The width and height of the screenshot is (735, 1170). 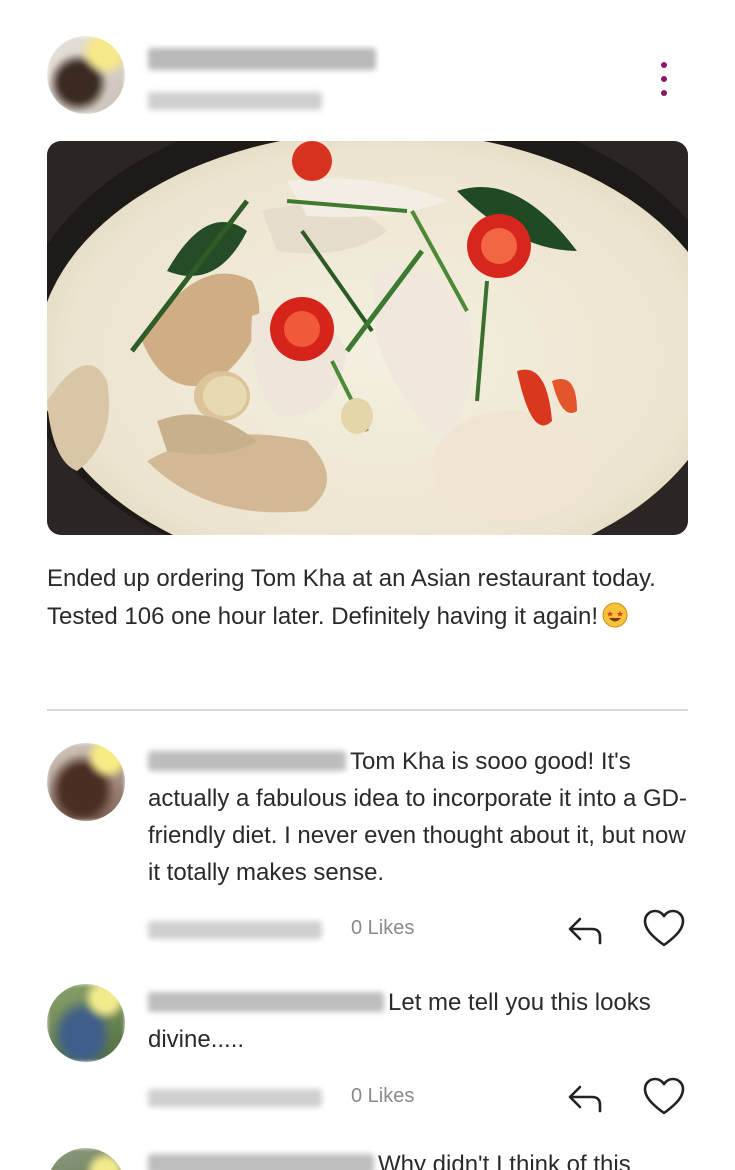 I want to click on post-timestamp-redacted, so click(x=235, y=101).